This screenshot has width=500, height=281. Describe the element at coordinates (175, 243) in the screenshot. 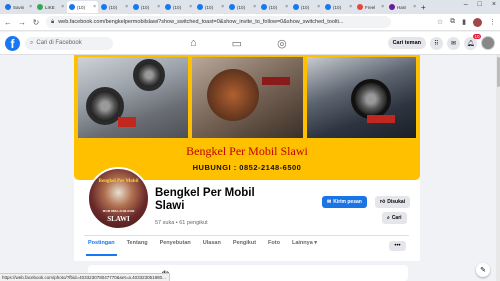

I see `tab-mentions: Penyebutan` at that location.